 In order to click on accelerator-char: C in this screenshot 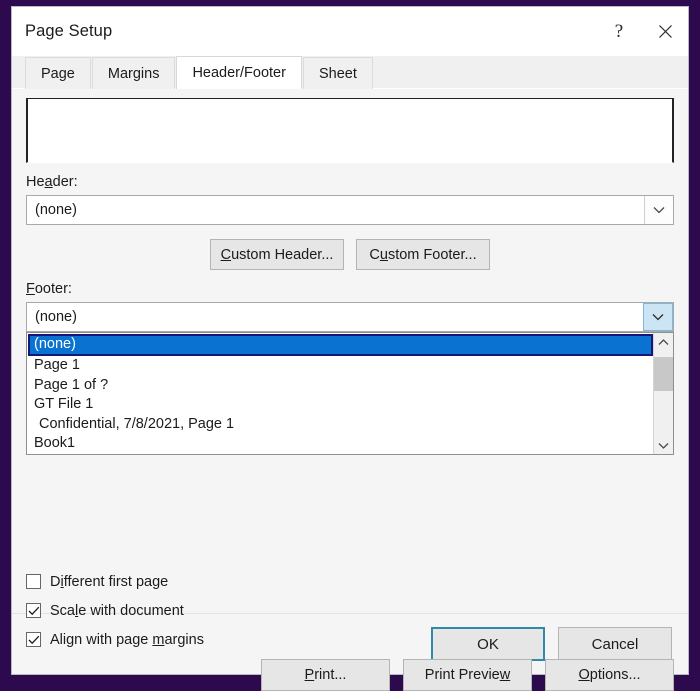, I will do `click(226, 254)`.